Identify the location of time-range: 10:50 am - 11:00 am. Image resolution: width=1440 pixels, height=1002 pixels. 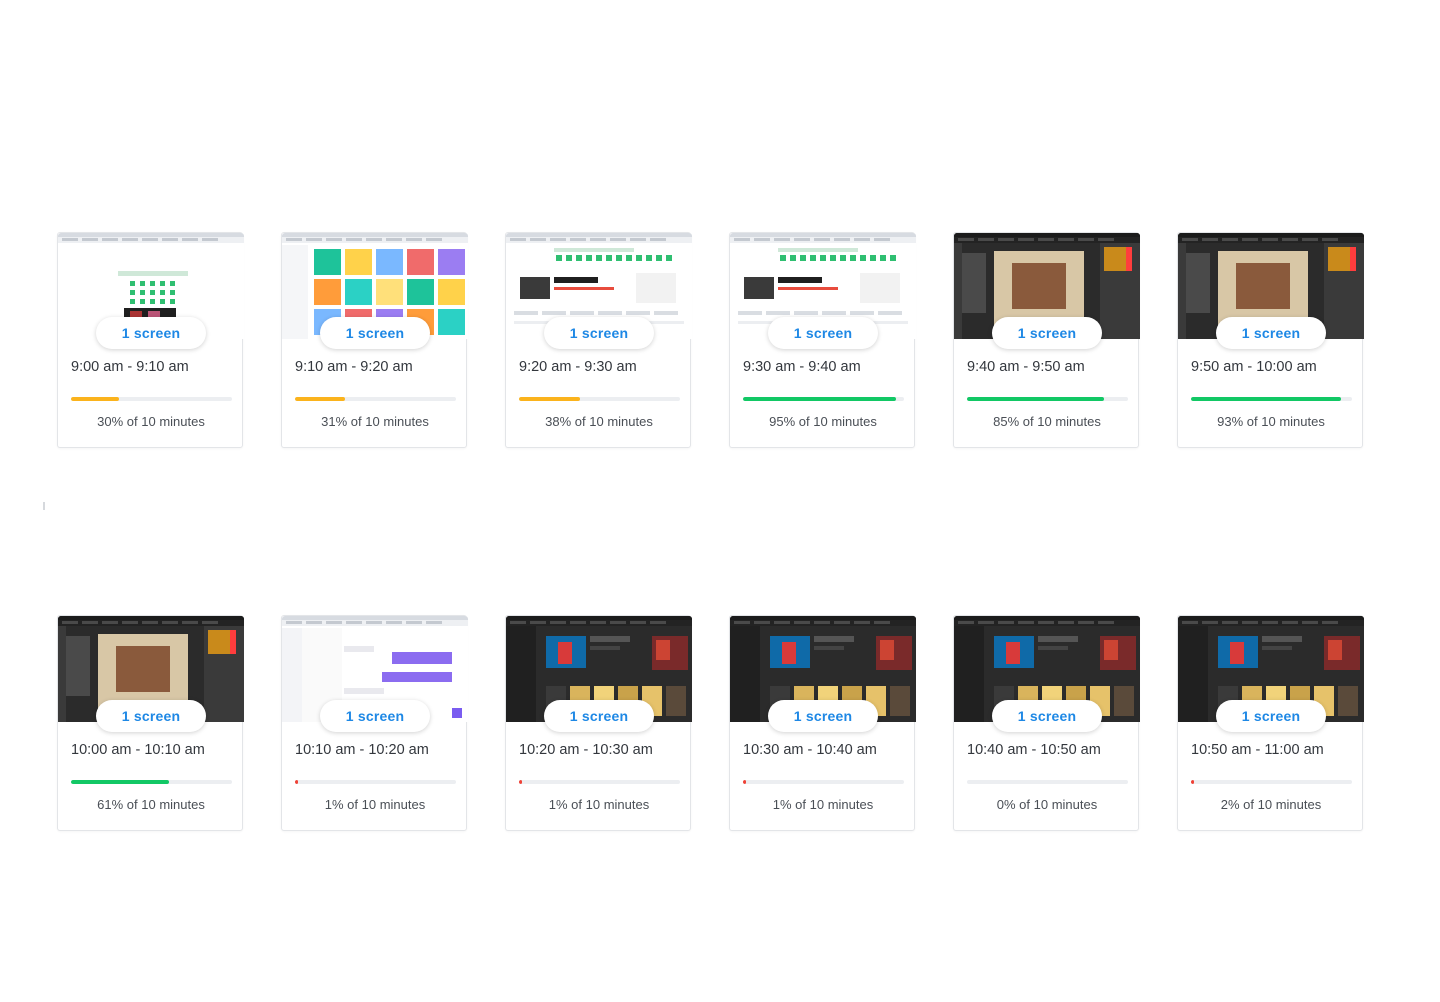
(1257, 750).